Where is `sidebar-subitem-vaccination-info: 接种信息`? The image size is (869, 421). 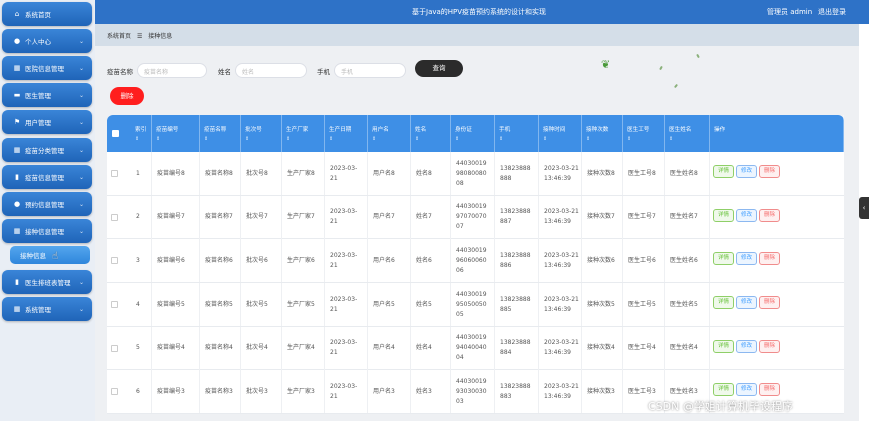
sidebar-subitem-vaccination-info: 接种信息 is located at coordinates (50, 255).